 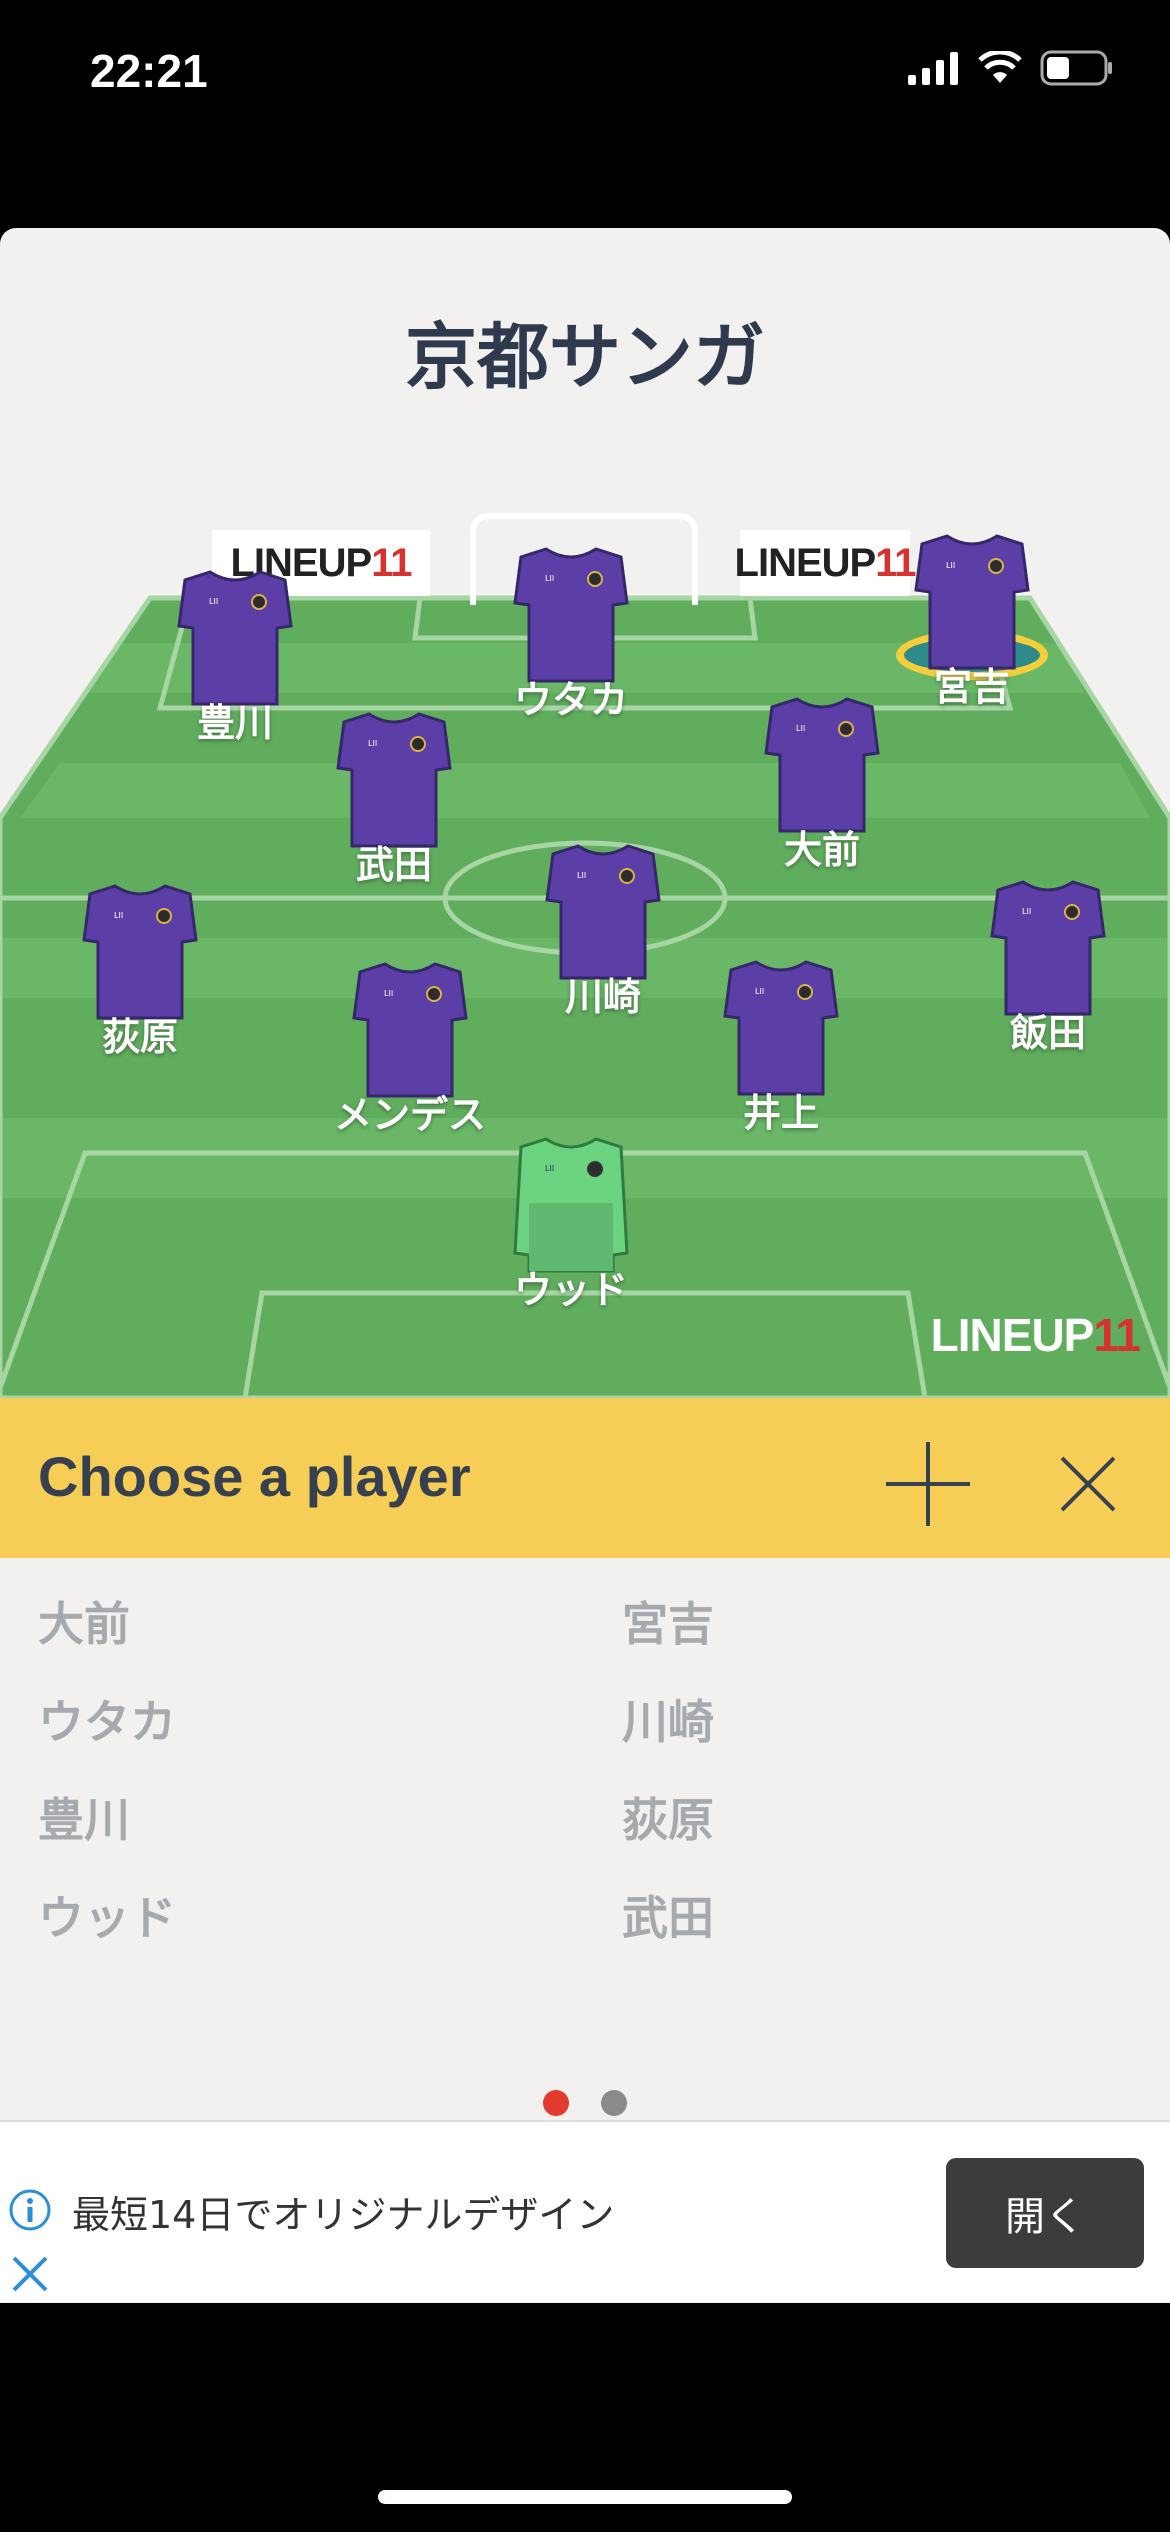 I want to click on player-utaka: LII ウタカ, so click(x=571, y=633).